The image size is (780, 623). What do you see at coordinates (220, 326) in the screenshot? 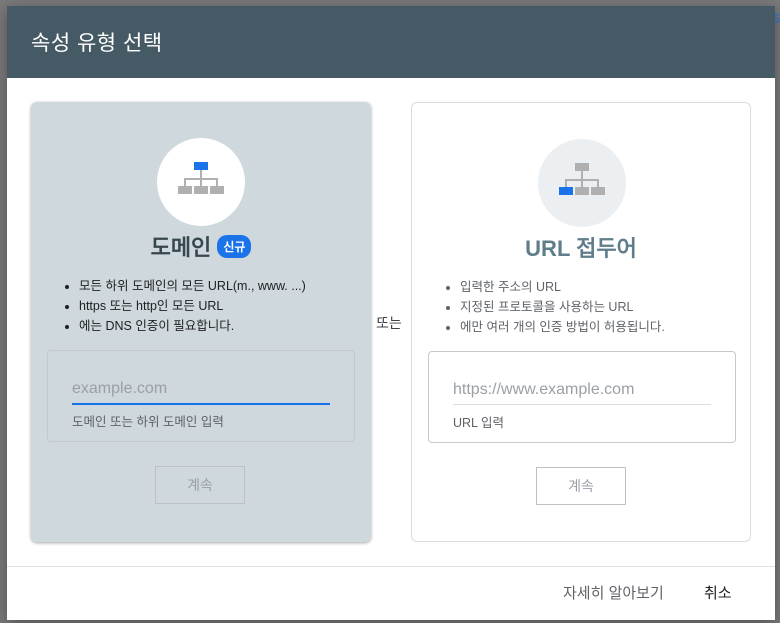
I see `list-item: 에는 DNS 인증이 필요합니다.` at bounding box center [220, 326].